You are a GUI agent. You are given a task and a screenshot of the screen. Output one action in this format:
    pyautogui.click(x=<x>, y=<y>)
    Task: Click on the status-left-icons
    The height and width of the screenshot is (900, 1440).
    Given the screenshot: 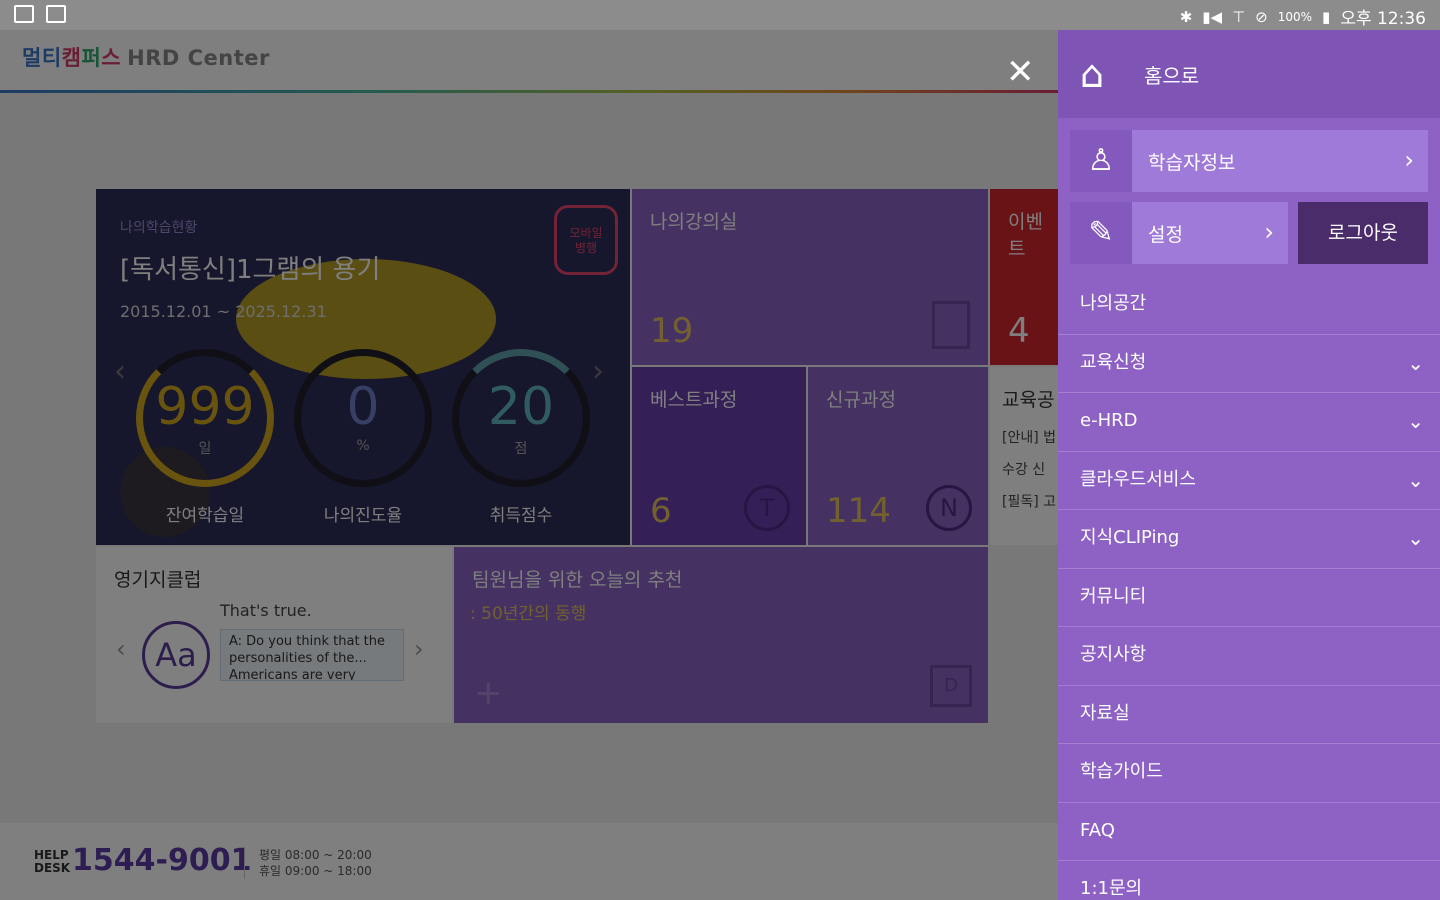 What is the action you would take?
    pyautogui.click(x=40, y=14)
    